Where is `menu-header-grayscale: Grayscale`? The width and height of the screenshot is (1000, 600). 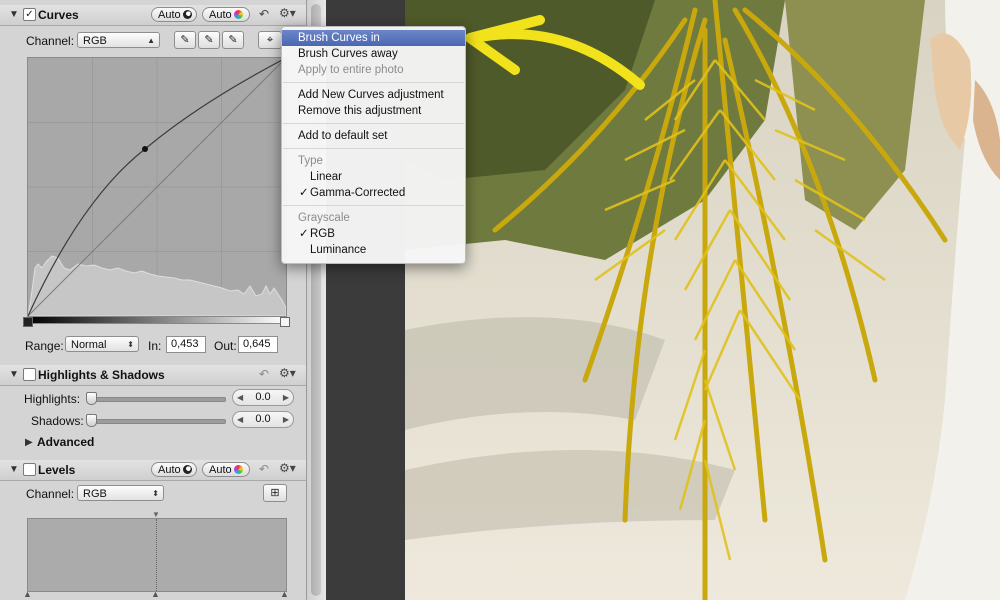
menu-header-grayscale: Grayscale is located at coordinates (324, 218).